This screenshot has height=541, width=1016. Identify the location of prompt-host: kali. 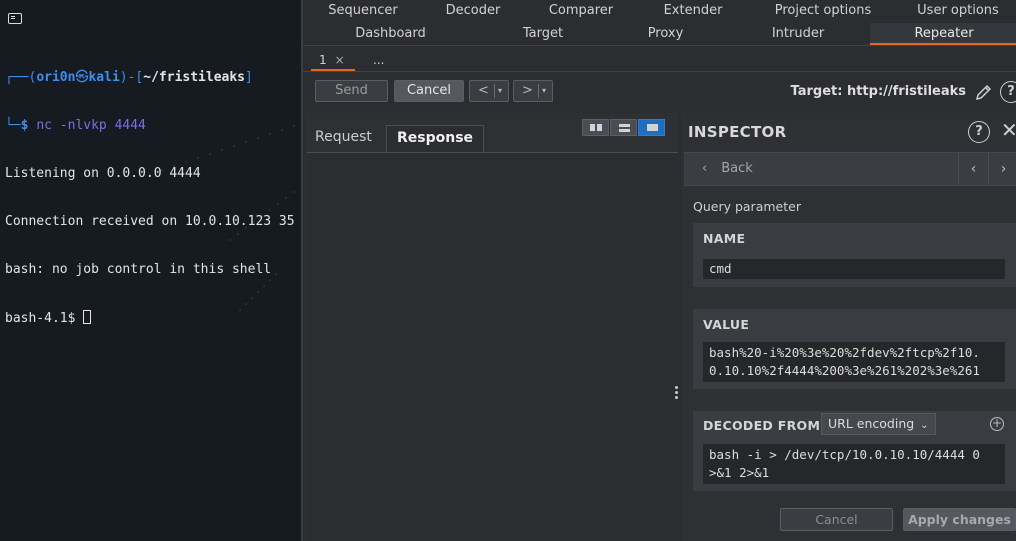
(104, 77).